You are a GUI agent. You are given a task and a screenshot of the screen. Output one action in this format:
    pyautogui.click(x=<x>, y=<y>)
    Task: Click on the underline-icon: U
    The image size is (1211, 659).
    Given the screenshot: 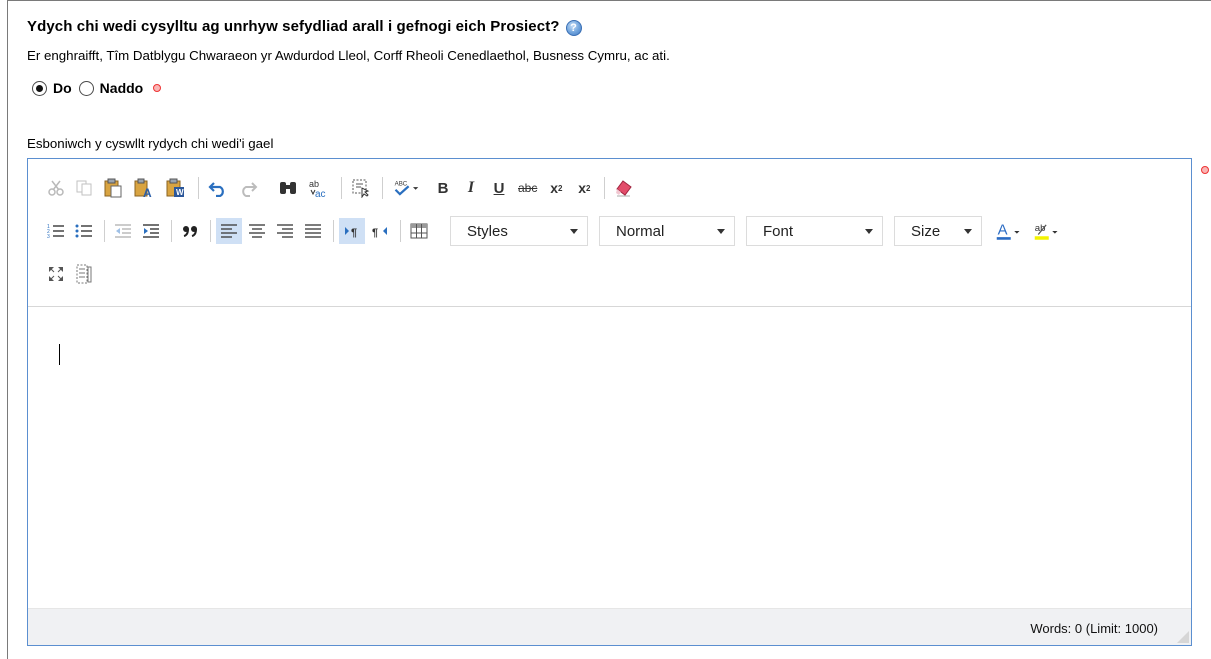 What is the action you would take?
    pyautogui.click(x=499, y=188)
    